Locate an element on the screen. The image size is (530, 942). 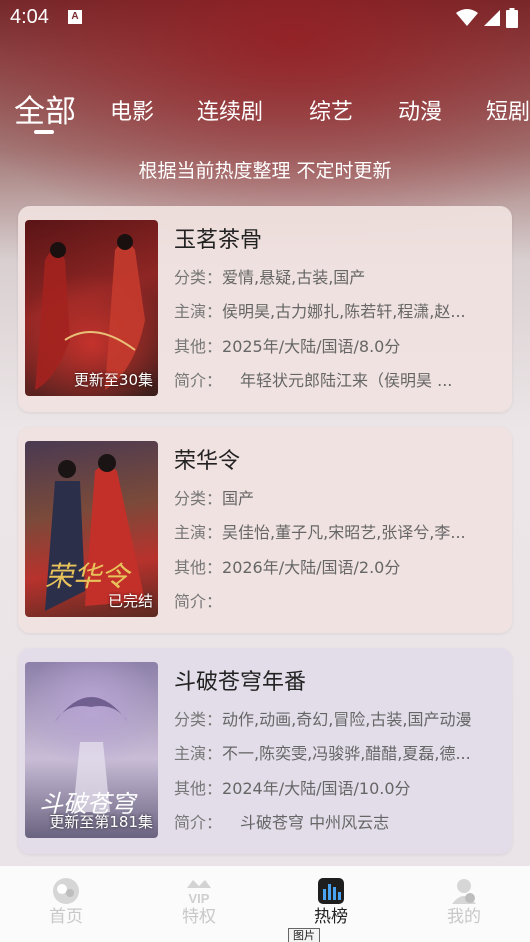
nav-home: 首页 is located at coordinates (66, 901).